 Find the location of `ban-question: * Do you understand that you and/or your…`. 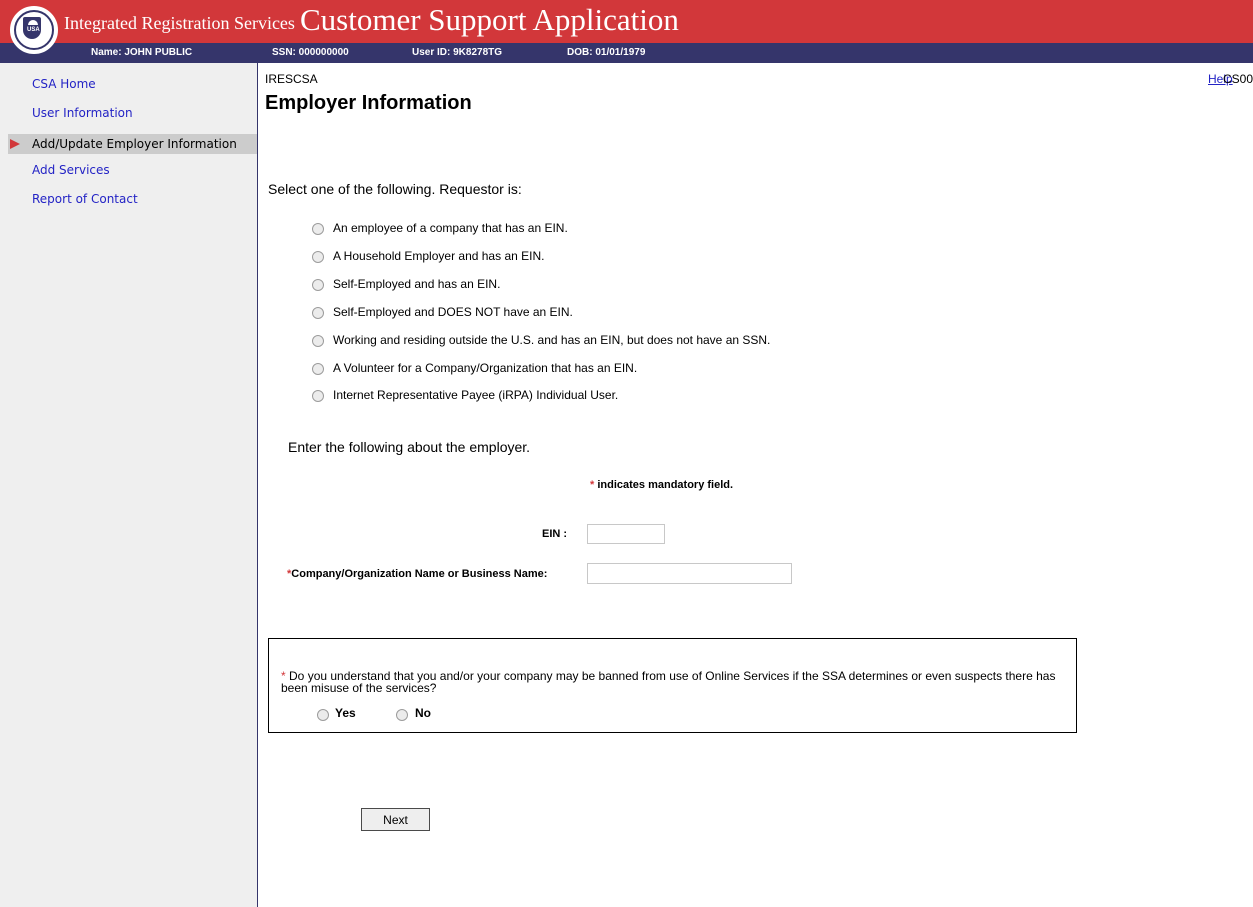

ban-question: * Do you understand that you and/or your… is located at coordinates (676, 682).